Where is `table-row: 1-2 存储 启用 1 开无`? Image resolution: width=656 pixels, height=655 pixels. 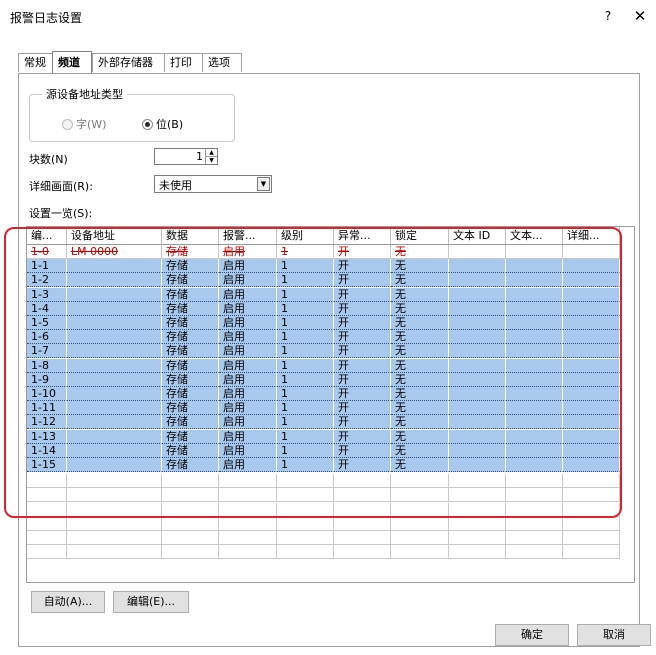
table-row: 1-2 存储 启用 1 开无 is located at coordinates (330, 280).